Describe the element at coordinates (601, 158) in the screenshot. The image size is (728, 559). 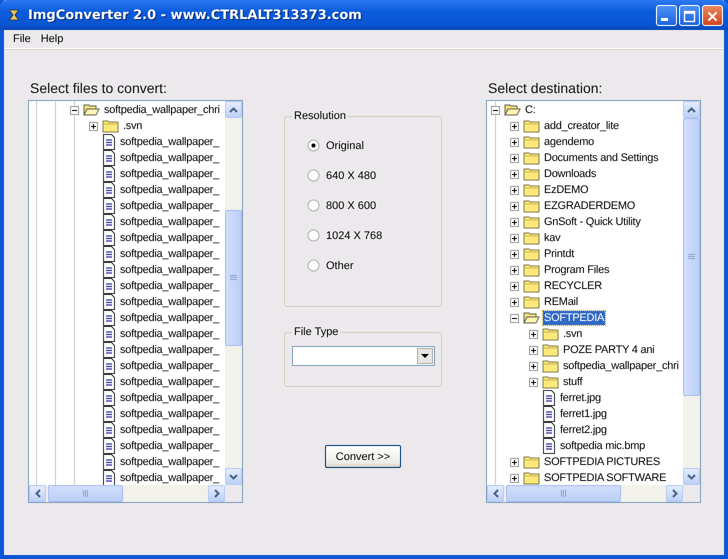
I see `tree-item: Documents and Settings` at that location.